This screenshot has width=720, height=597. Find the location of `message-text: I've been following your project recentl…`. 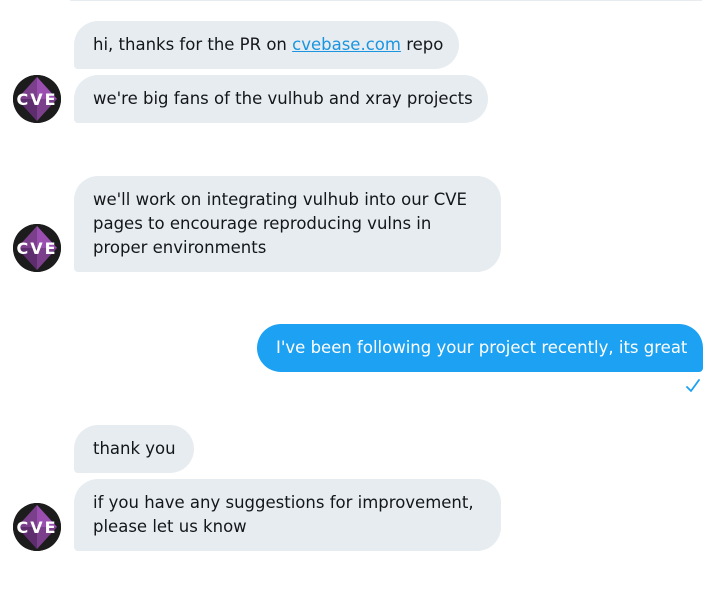

message-text: I've been following your project recentl… is located at coordinates (482, 347).